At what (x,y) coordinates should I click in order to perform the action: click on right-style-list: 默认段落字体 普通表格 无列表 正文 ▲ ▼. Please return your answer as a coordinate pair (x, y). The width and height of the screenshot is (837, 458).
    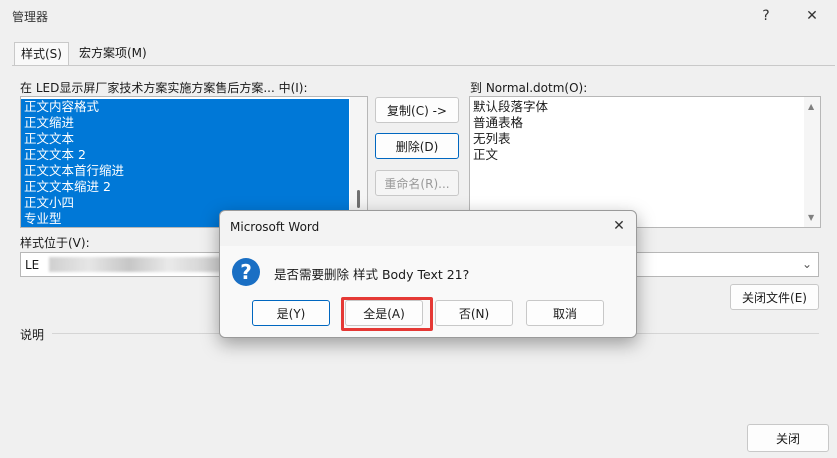
    Looking at the image, I should click on (645, 162).